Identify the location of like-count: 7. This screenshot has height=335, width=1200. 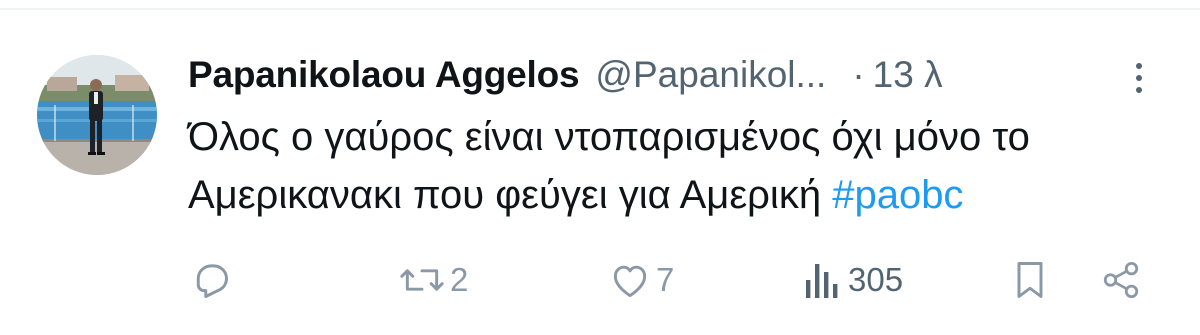
(665, 279).